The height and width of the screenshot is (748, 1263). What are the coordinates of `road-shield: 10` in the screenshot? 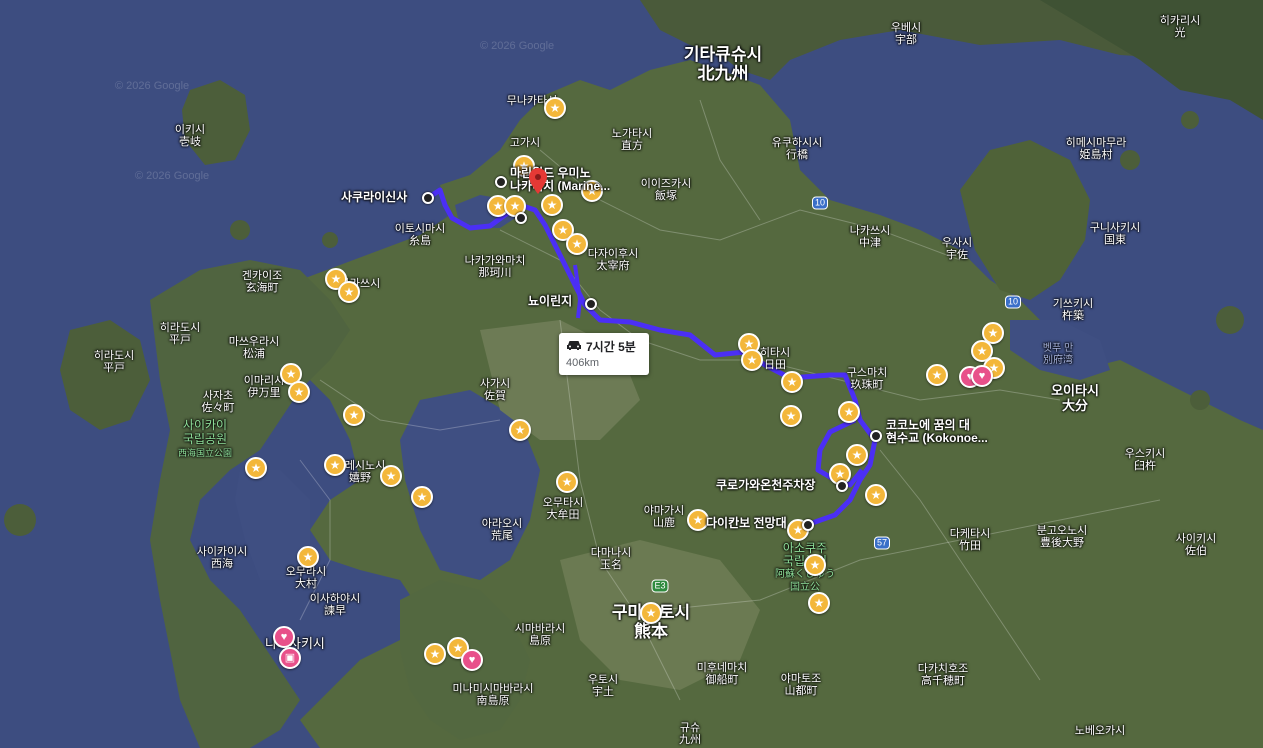 It's located at (820, 203).